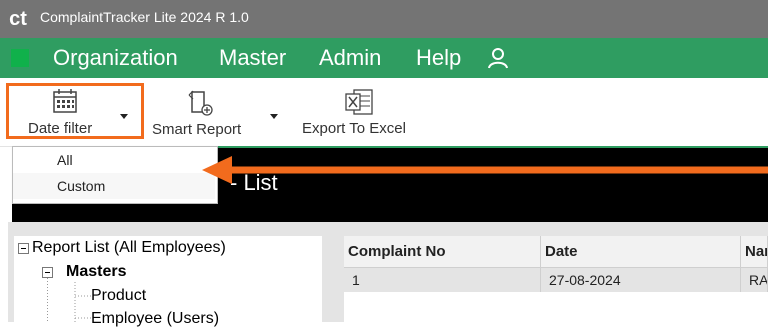 Image resolution: width=768 pixels, height=328 pixels. What do you see at coordinates (144, 17) in the screenshot?
I see `app-title: ComplaintTracker Lite 2024 R 1.0` at bounding box center [144, 17].